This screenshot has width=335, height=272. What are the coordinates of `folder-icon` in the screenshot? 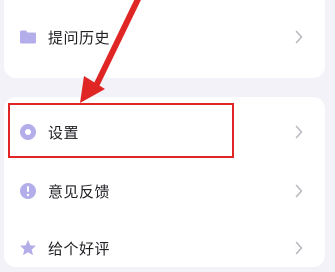 It's located at (28, 37).